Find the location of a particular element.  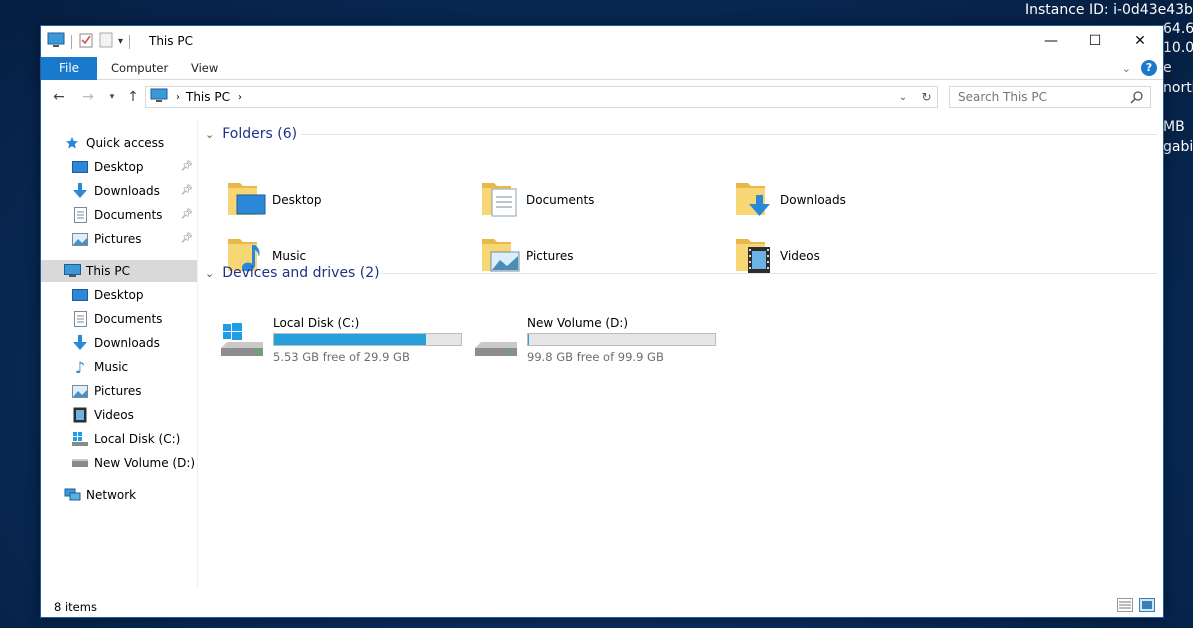

tab-file: File is located at coordinates (69, 68).